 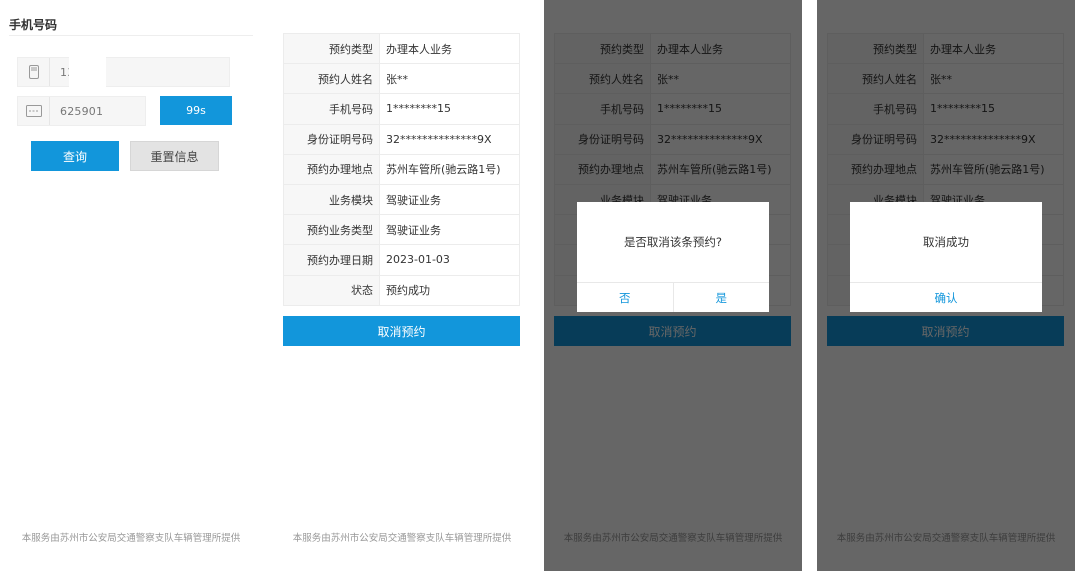 I want to click on success-dialog: 取消成功 确认, so click(x=946, y=257).